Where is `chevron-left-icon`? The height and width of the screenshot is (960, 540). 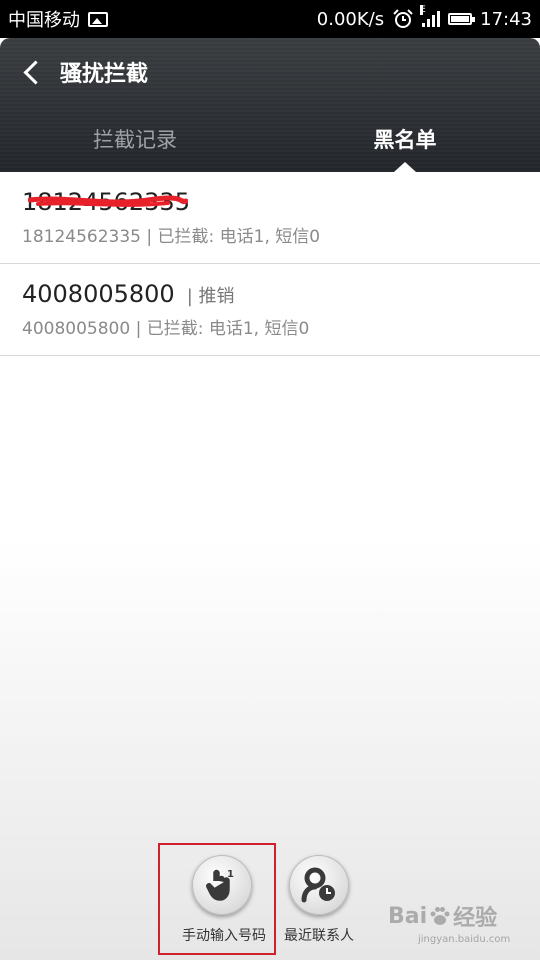 chevron-left-icon is located at coordinates (35, 72).